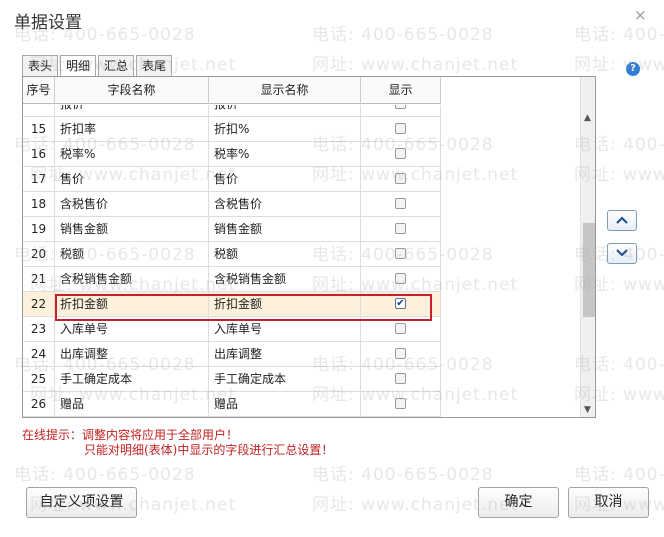  Describe the element at coordinates (619, 65) in the screenshot. I see `watermark-site: 网址: www.chanjet.net` at that location.